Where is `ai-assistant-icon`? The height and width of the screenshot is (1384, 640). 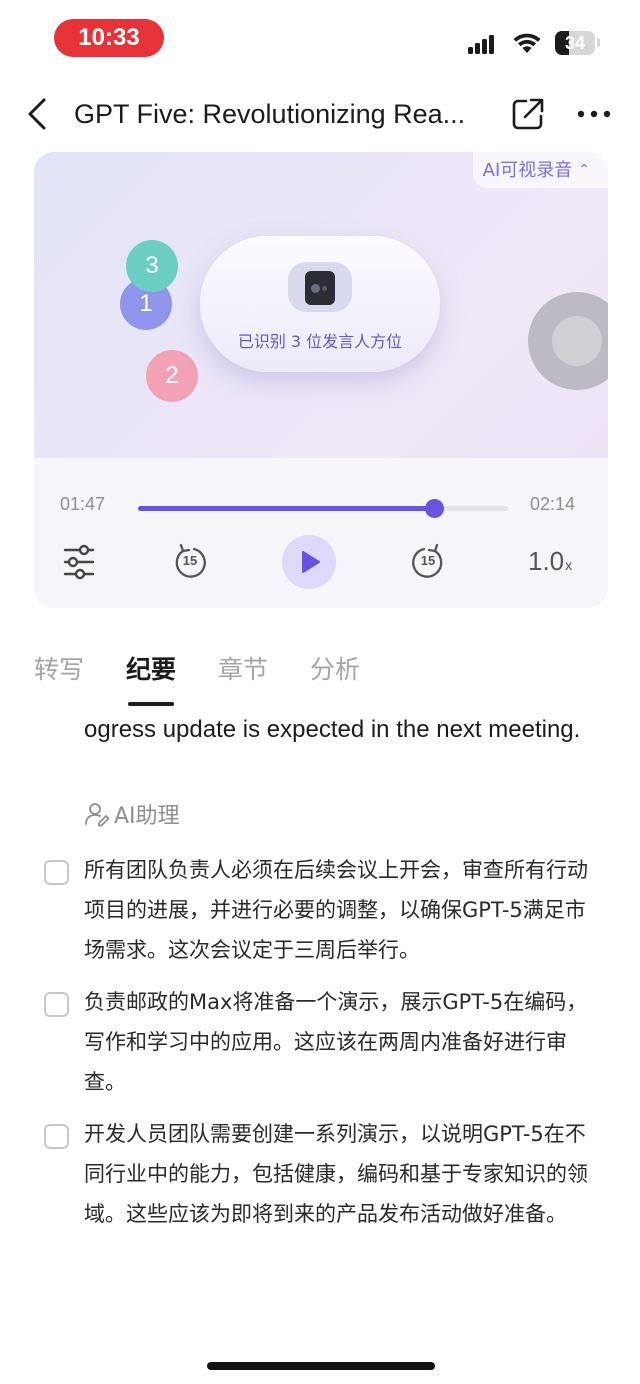 ai-assistant-icon is located at coordinates (97, 815).